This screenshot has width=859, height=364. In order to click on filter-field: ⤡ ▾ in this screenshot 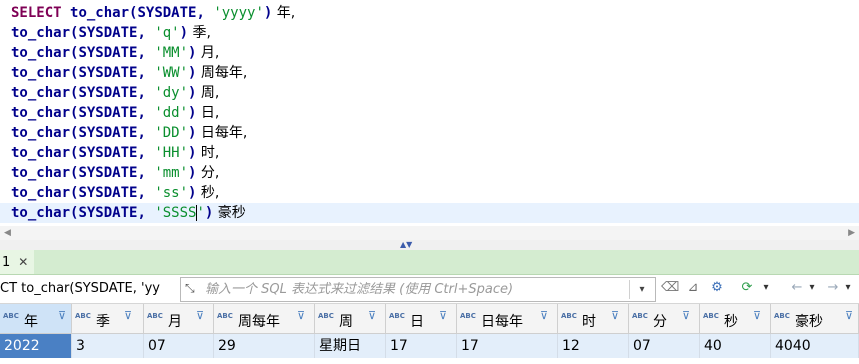, I will do `click(418, 289)`.